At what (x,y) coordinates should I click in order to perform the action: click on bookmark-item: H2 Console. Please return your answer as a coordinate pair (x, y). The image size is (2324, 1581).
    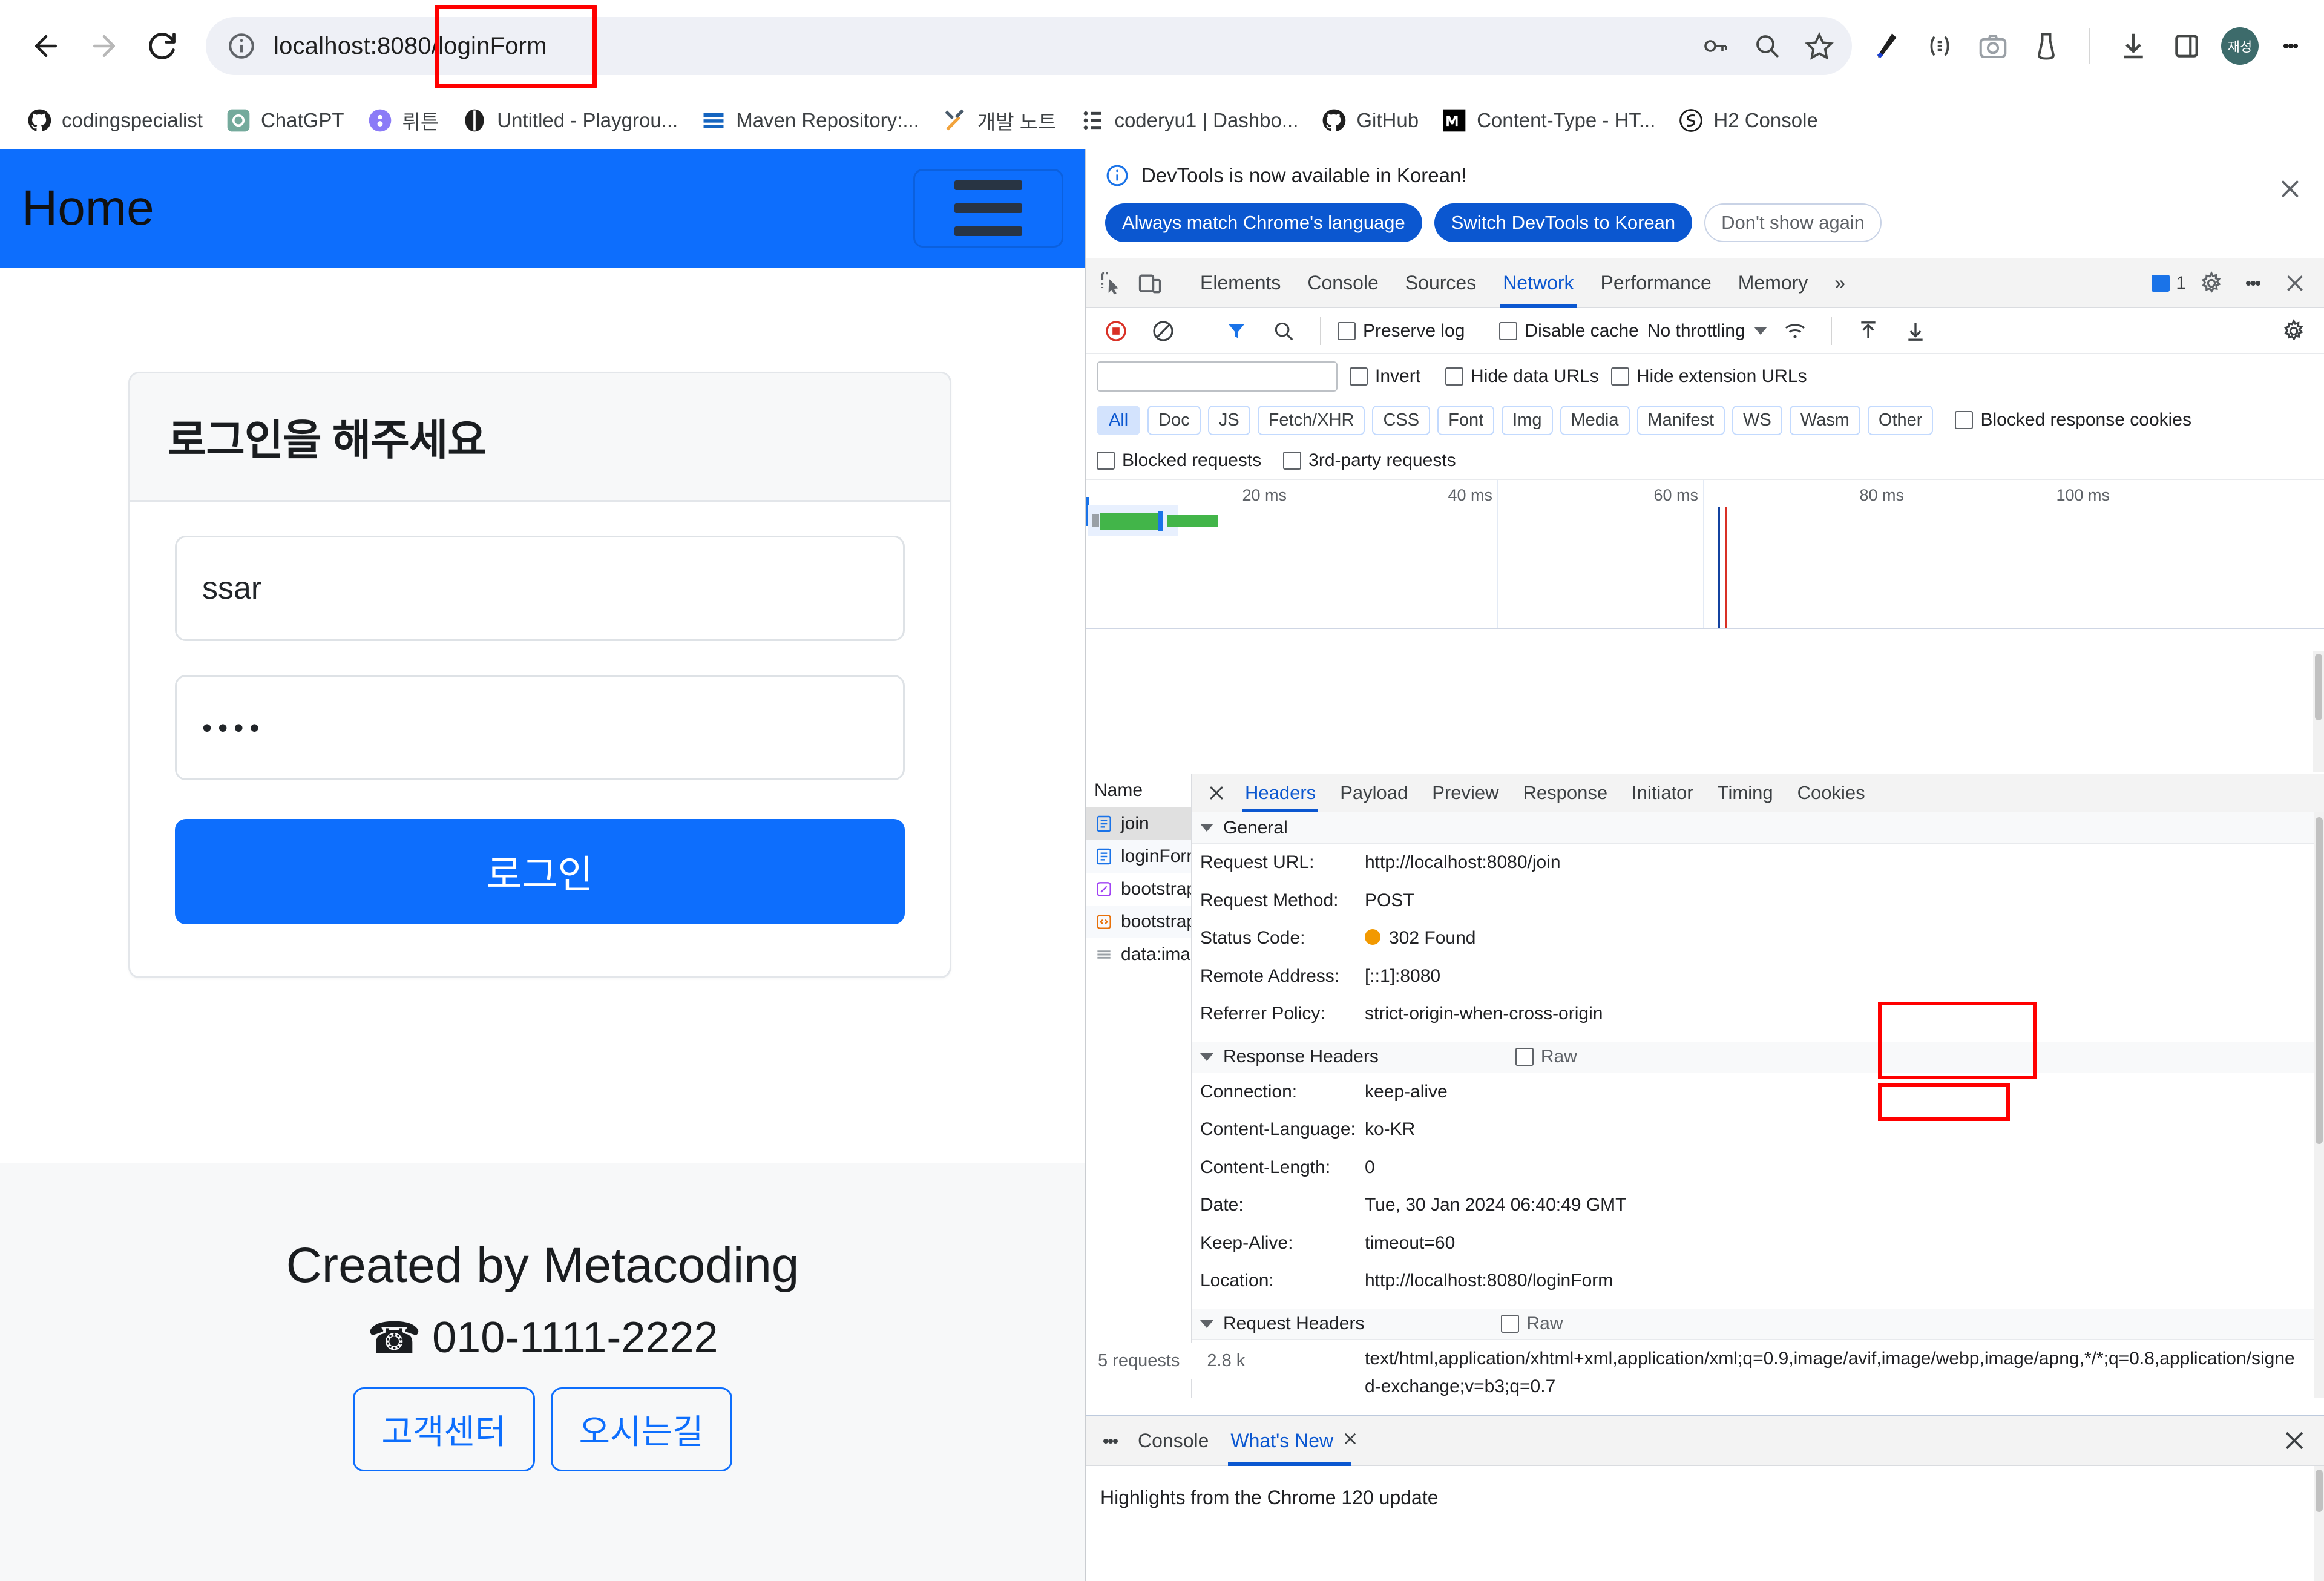
    Looking at the image, I should click on (1747, 120).